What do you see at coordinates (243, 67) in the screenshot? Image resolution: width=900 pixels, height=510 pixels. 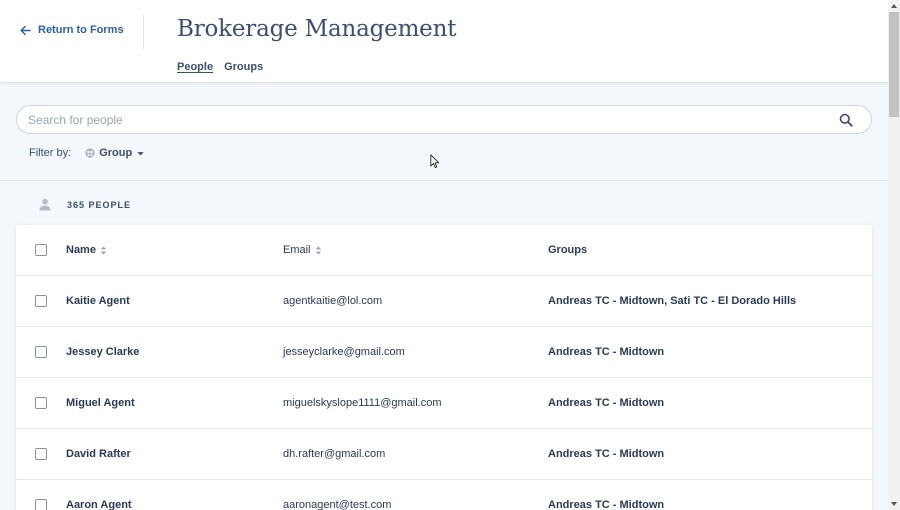 I see `tab-groups: Groups` at bounding box center [243, 67].